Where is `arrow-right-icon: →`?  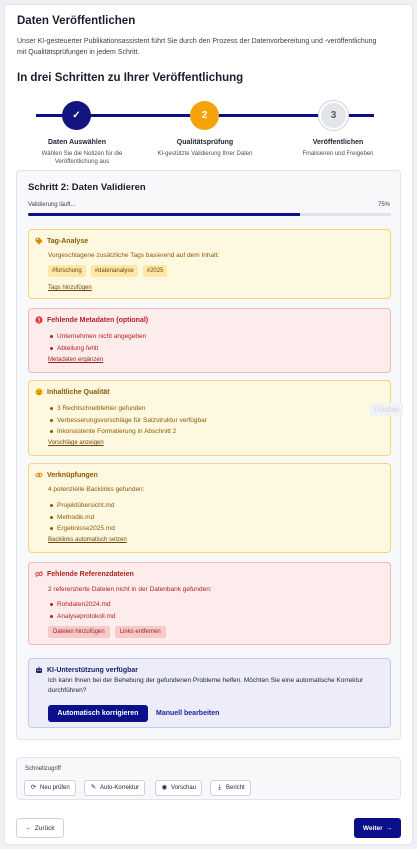
arrow-right-icon: → is located at coordinates (389, 828).